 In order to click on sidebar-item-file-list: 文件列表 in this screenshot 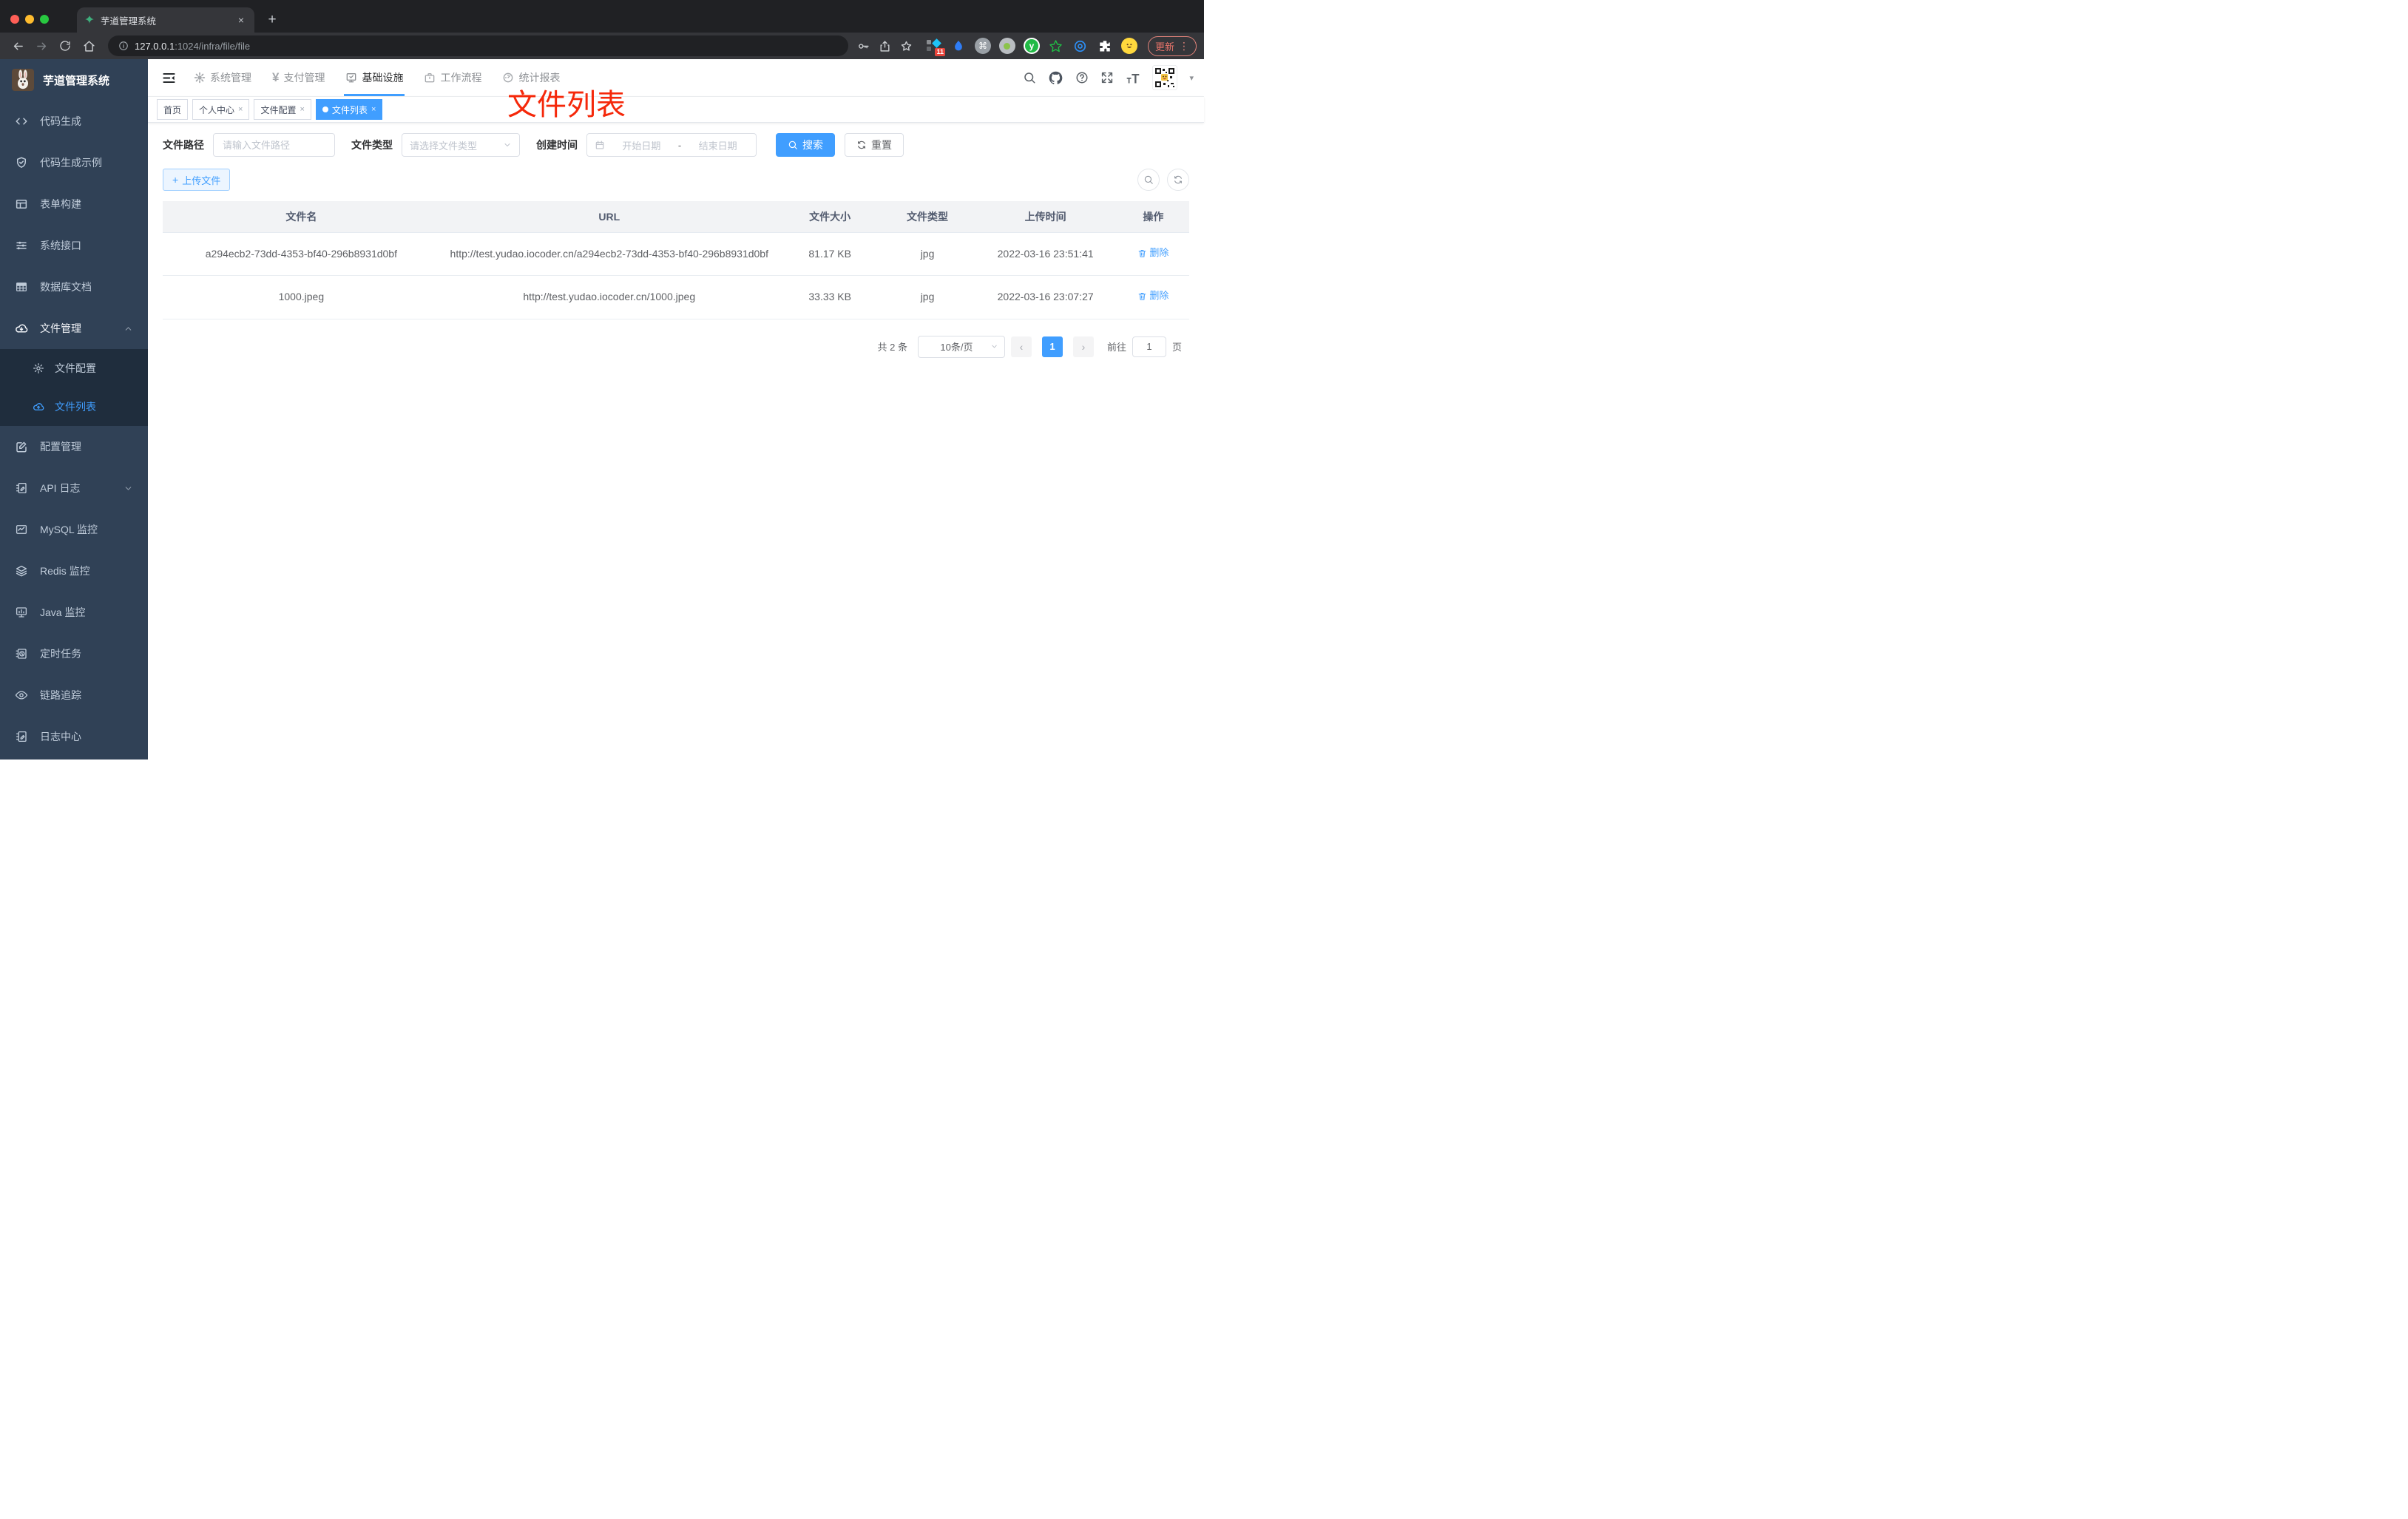, I will do `click(74, 407)`.